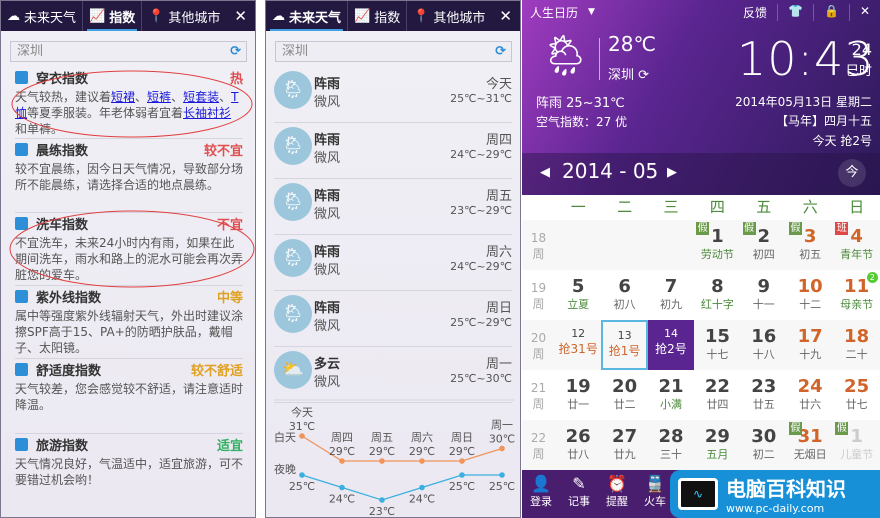 This screenshot has width=880, height=518. I want to click on event-count-badge: 2, so click(872, 277).